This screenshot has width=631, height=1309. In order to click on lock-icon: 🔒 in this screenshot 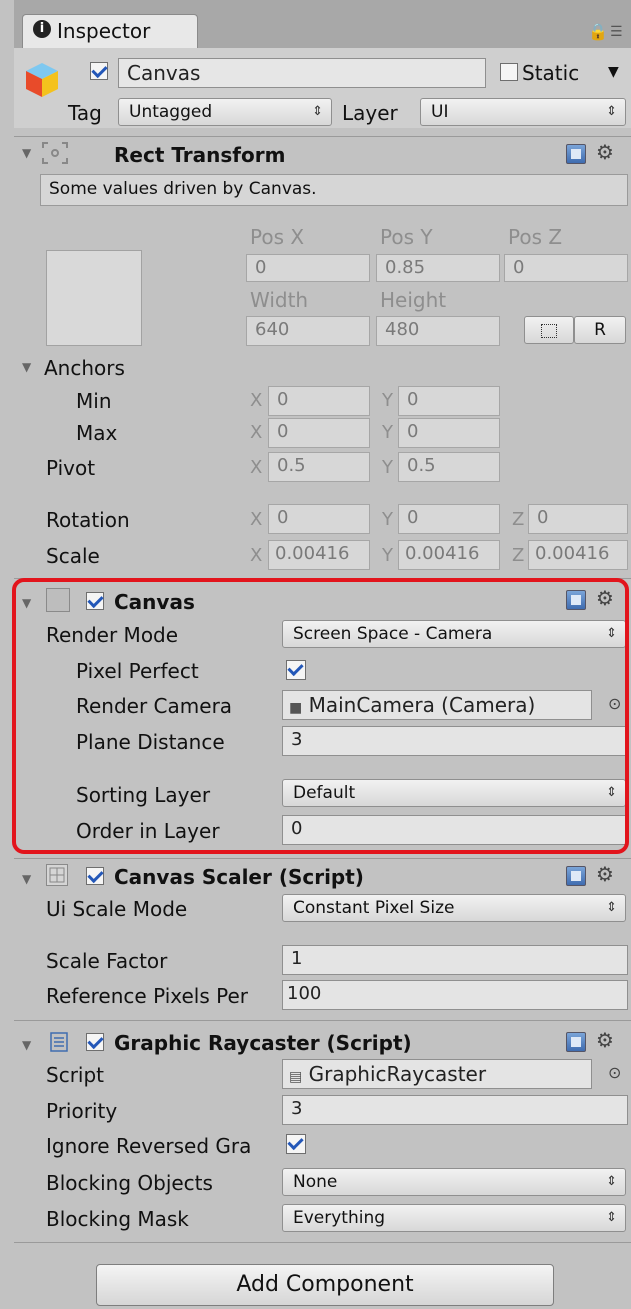, I will do `click(598, 31)`.